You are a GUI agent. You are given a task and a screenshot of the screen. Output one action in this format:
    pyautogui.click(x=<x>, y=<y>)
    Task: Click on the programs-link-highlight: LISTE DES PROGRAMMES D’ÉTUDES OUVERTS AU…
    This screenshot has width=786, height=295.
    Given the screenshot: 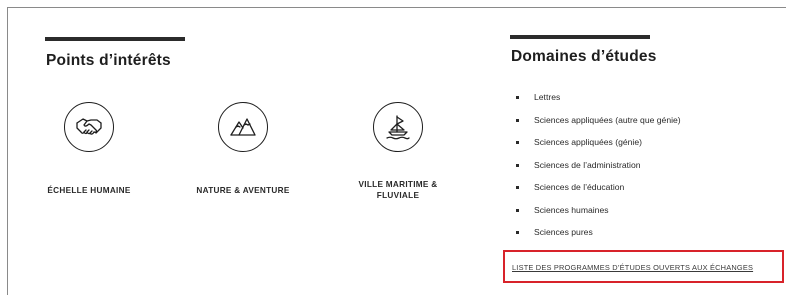 What is the action you would take?
    pyautogui.click(x=643, y=266)
    